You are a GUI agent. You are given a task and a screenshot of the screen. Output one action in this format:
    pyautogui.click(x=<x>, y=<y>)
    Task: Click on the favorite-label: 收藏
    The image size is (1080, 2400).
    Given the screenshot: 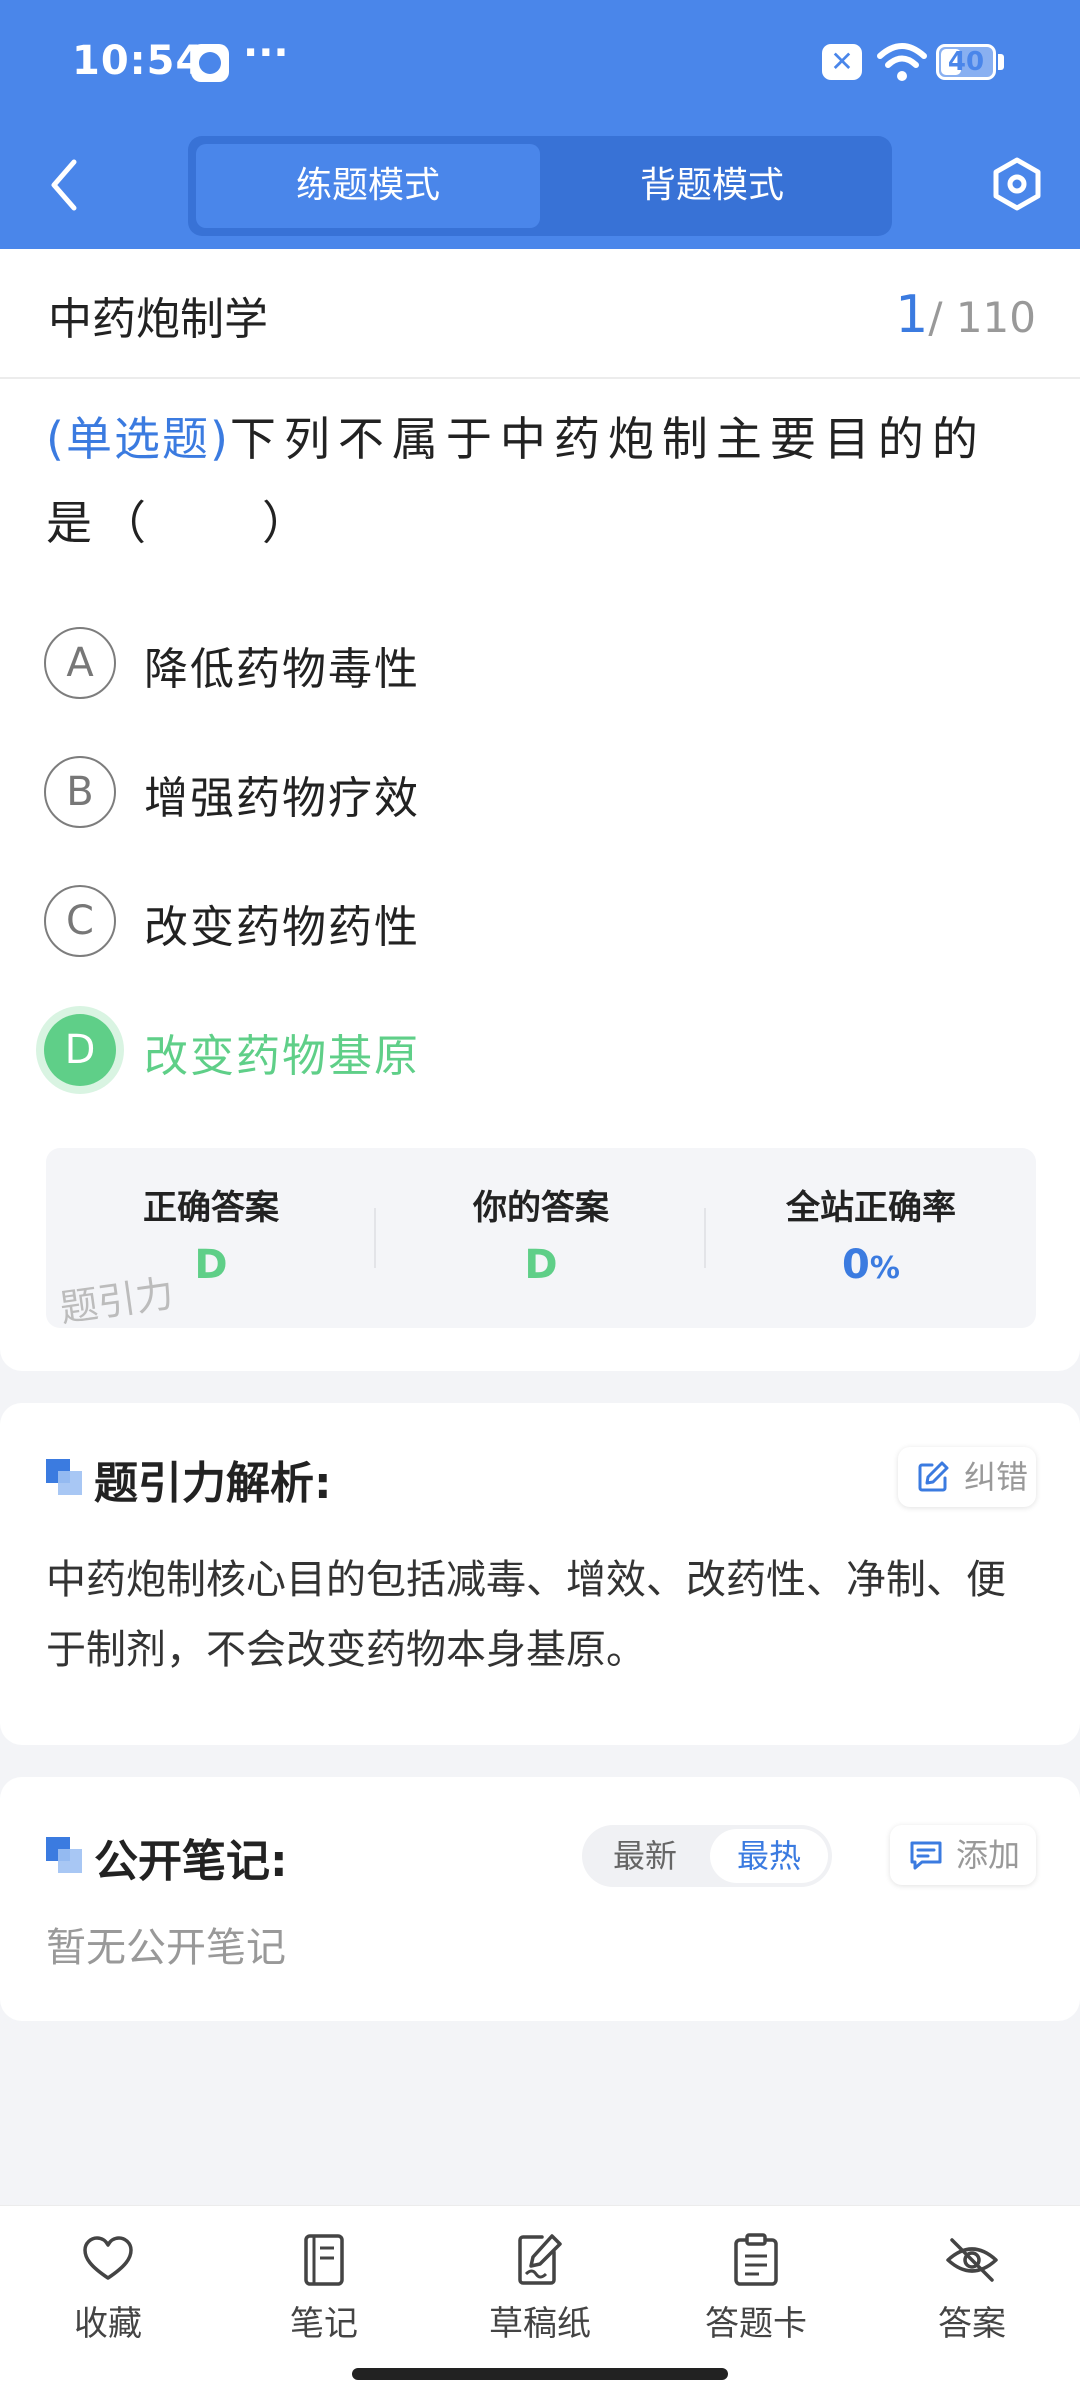 What is the action you would take?
    pyautogui.click(x=108, y=2324)
    